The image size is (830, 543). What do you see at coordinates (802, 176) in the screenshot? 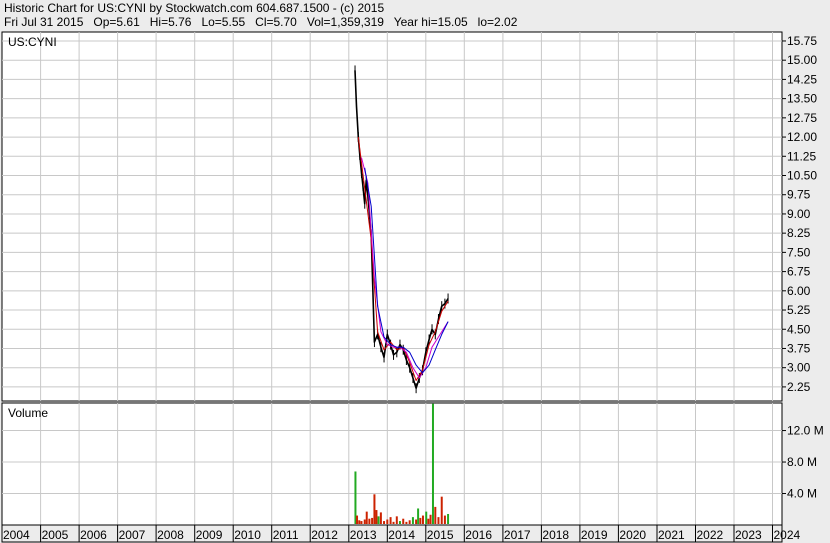
I see `price-y-tick-label: 10.50` at bounding box center [802, 176].